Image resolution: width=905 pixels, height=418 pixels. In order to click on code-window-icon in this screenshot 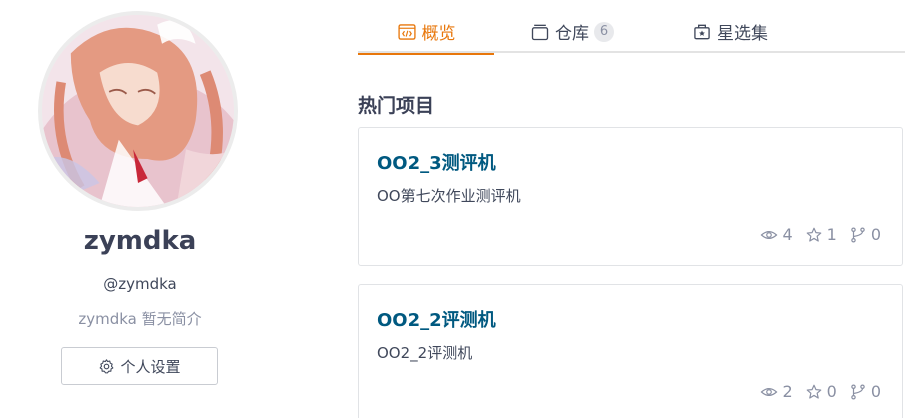, I will do `click(406, 31)`.